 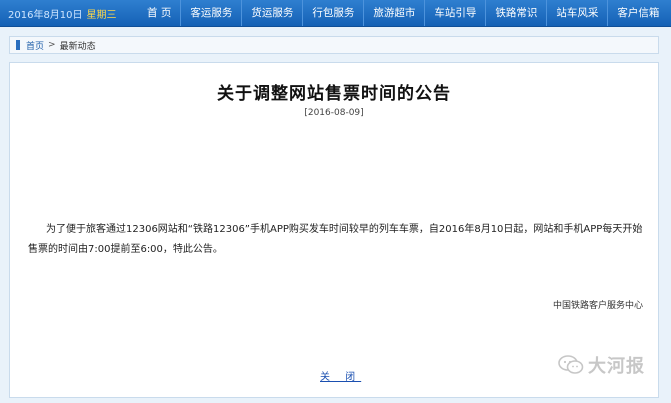 I want to click on watermark: 大河报, so click(x=601, y=365).